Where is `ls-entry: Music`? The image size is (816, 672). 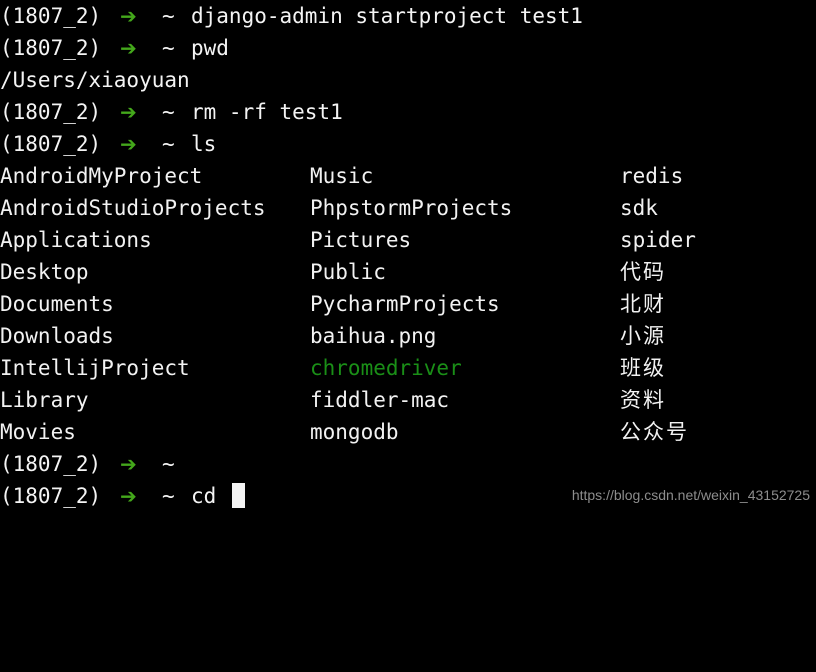
ls-entry: Music is located at coordinates (342, 176).